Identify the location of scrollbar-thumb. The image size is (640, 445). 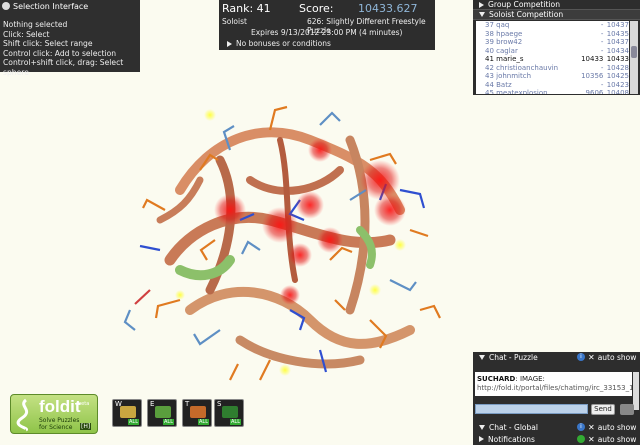
(634, 52).